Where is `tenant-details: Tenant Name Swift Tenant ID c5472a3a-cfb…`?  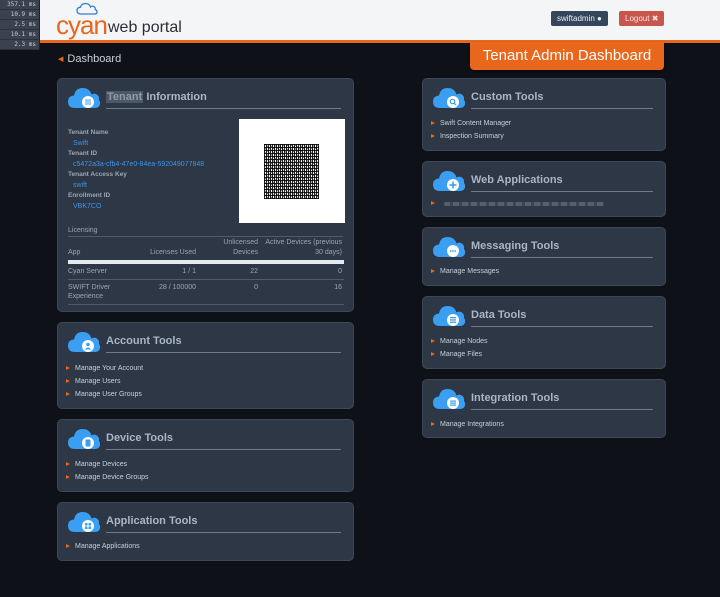 tenant-details: Tenant Name Swift Tenant ID c5472a3a-cfb… is located at coordinates (136, 170).